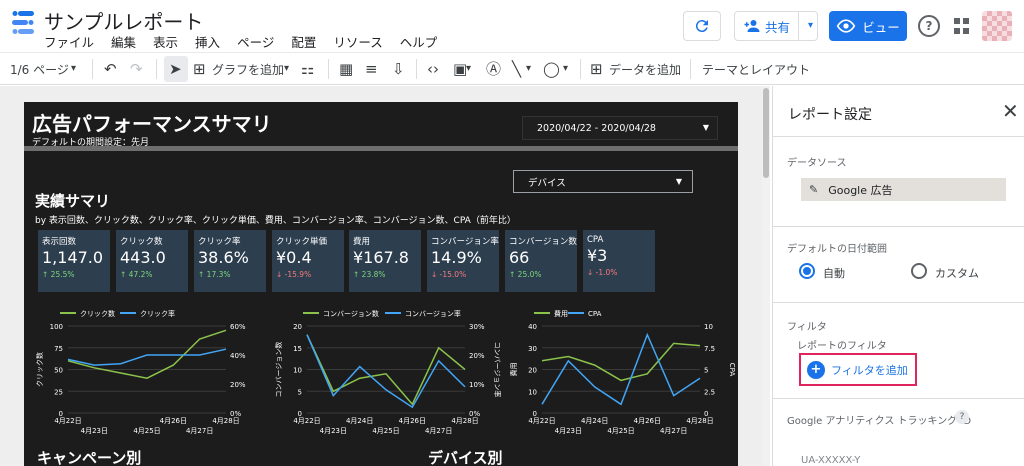  Describe the element at coordinates (238, 356) in the screenshot. I see `y-tick-right: 40%` at that location.